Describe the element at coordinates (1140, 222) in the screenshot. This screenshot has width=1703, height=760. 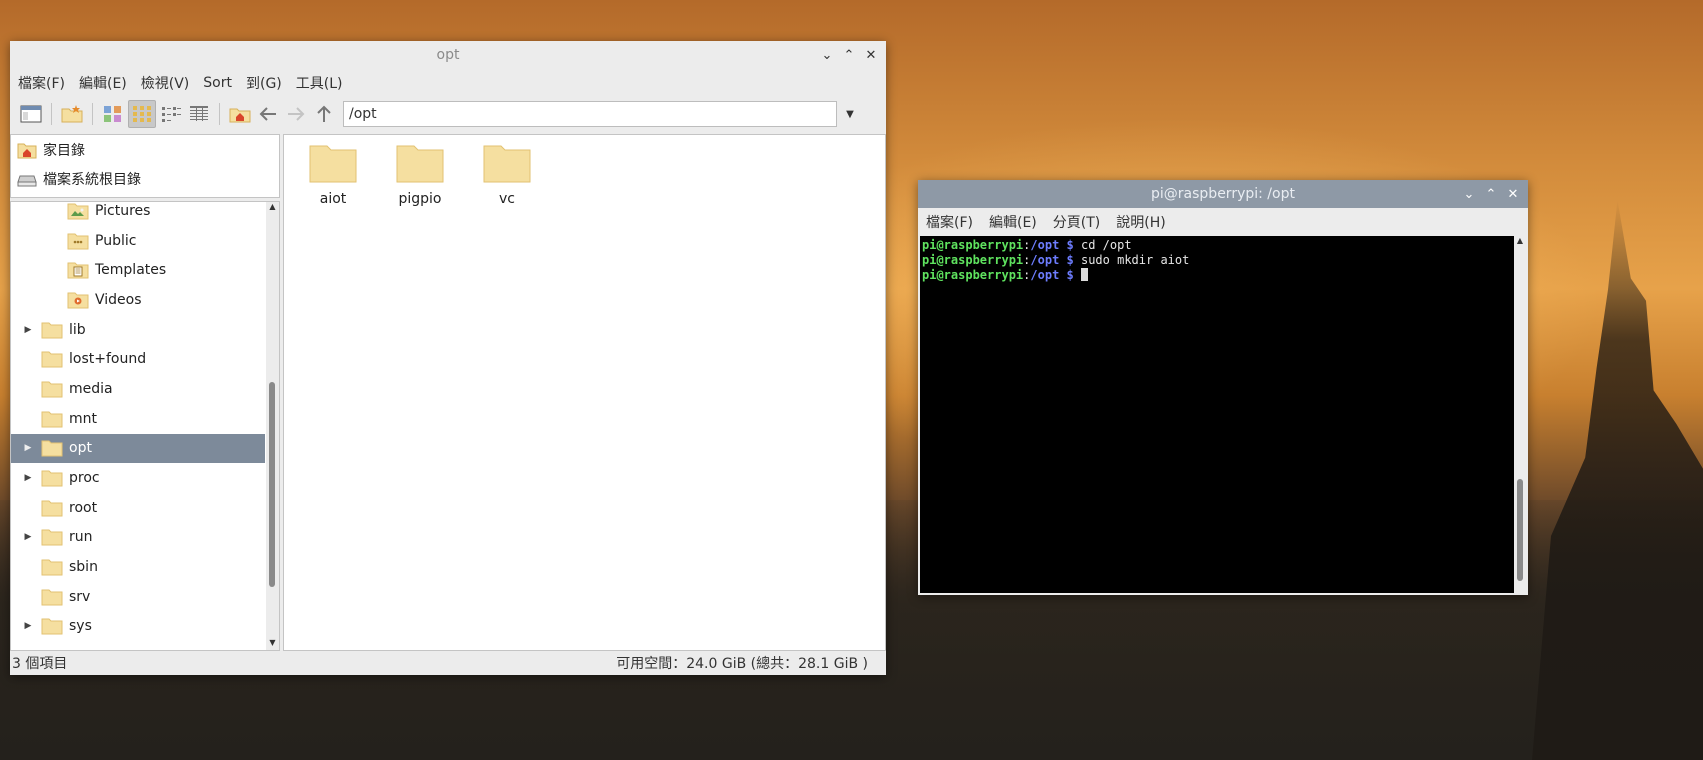
I see `menu-help: 說明(H)` at that location.